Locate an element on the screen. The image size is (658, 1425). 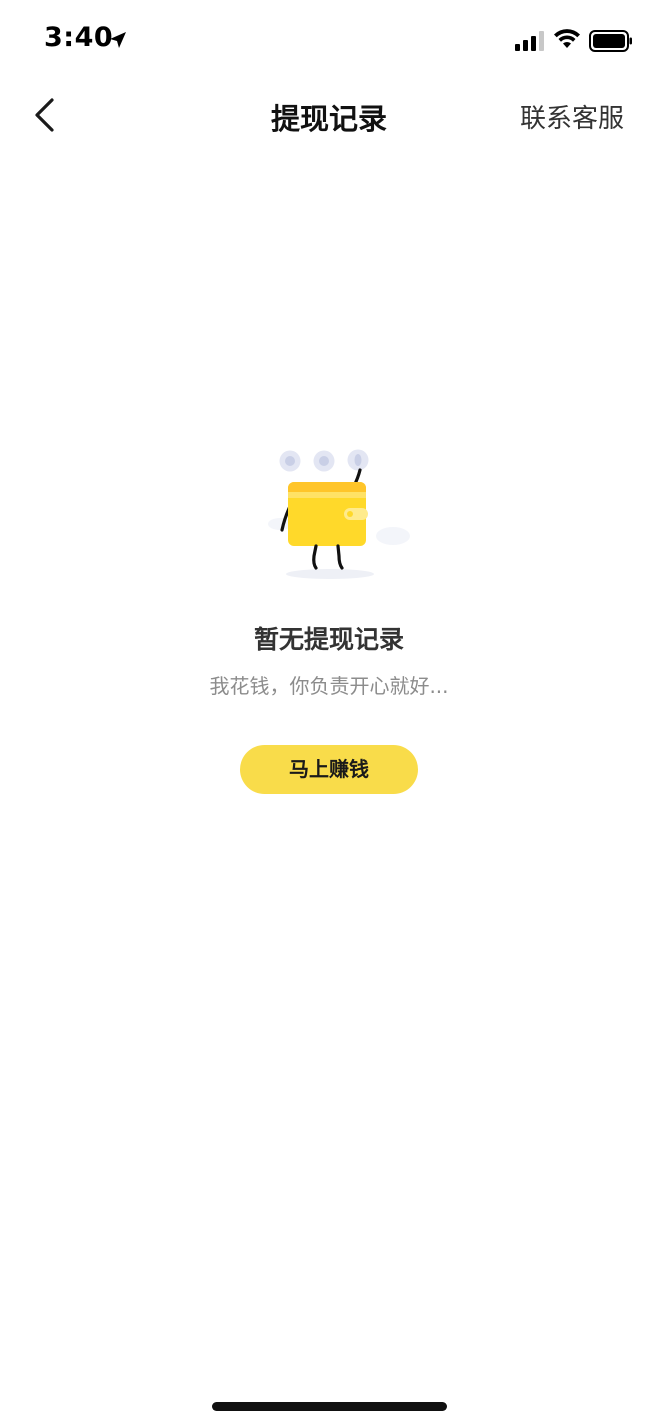
battery-icon is located at coordinates (610, 41).